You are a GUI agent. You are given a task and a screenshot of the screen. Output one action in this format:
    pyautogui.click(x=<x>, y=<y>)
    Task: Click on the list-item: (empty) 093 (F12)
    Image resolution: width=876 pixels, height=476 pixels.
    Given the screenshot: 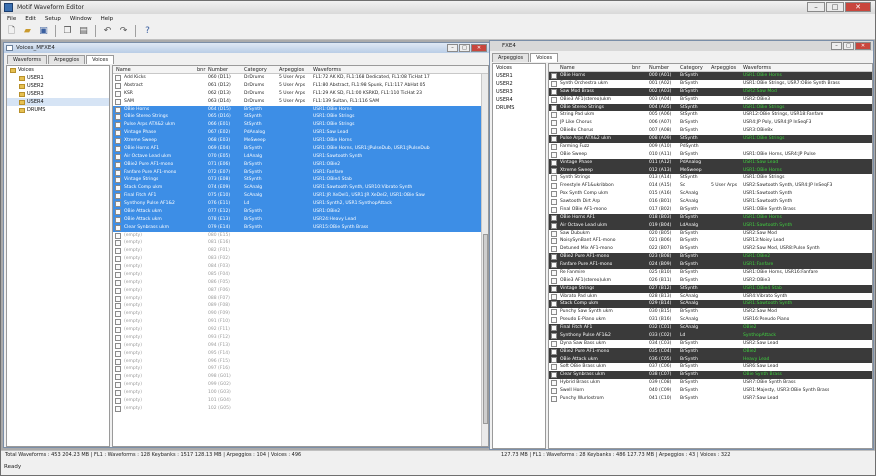 What is the action you would take?
    pyautogui.click(x=300, y=338)
    